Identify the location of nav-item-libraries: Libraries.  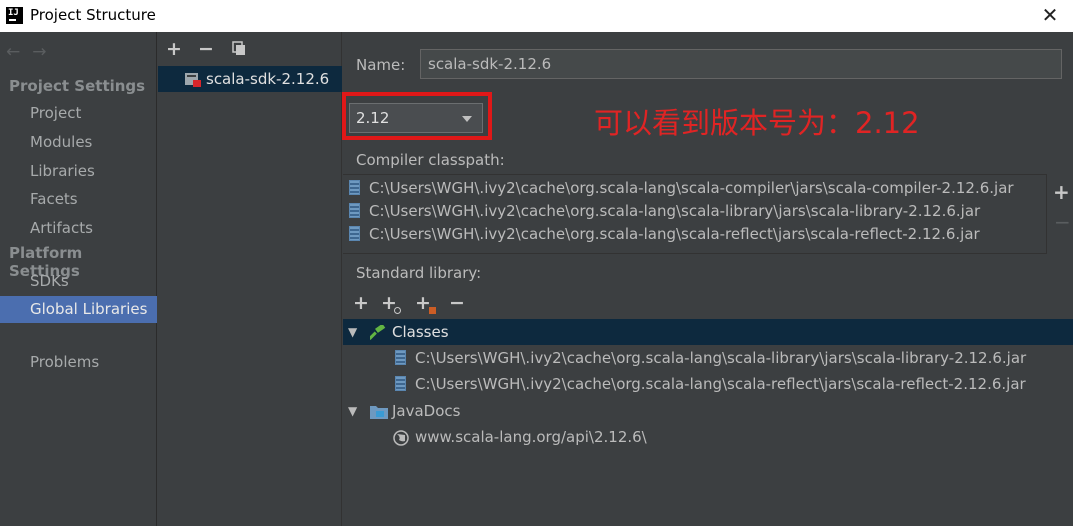
(78, 171).